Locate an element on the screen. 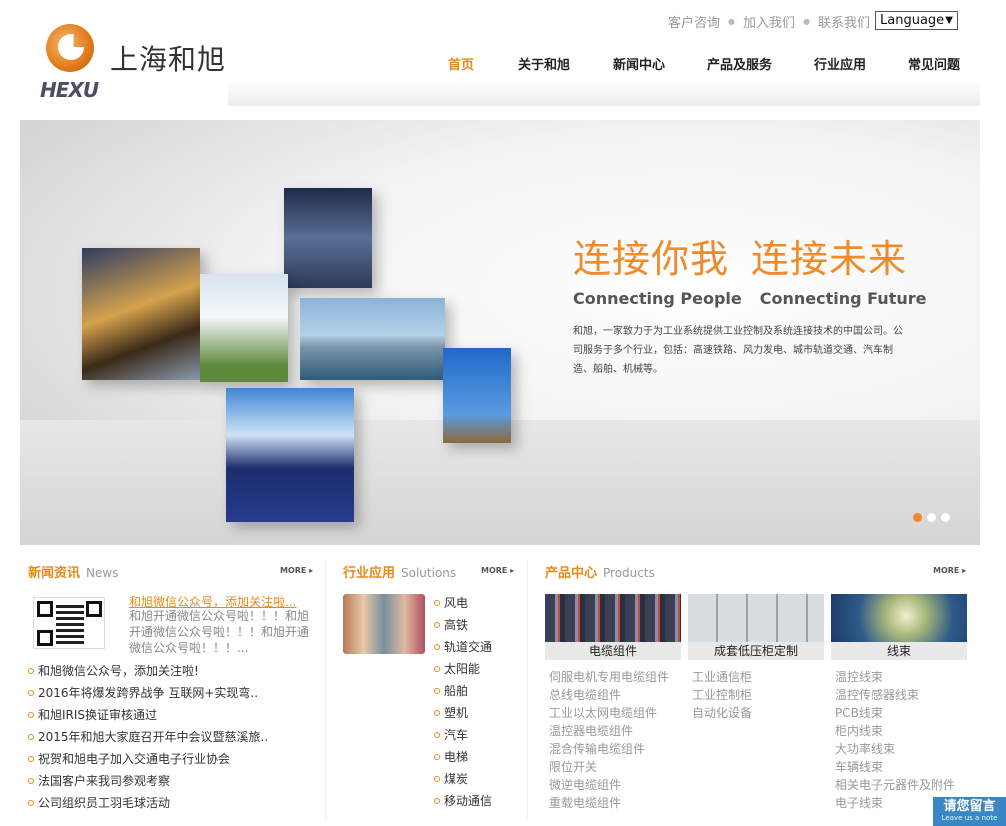  main-nav: 首页 关于和旭 新闻中心 产品及服务 行业应用 常见问题 is located at coordinates (704, 63).